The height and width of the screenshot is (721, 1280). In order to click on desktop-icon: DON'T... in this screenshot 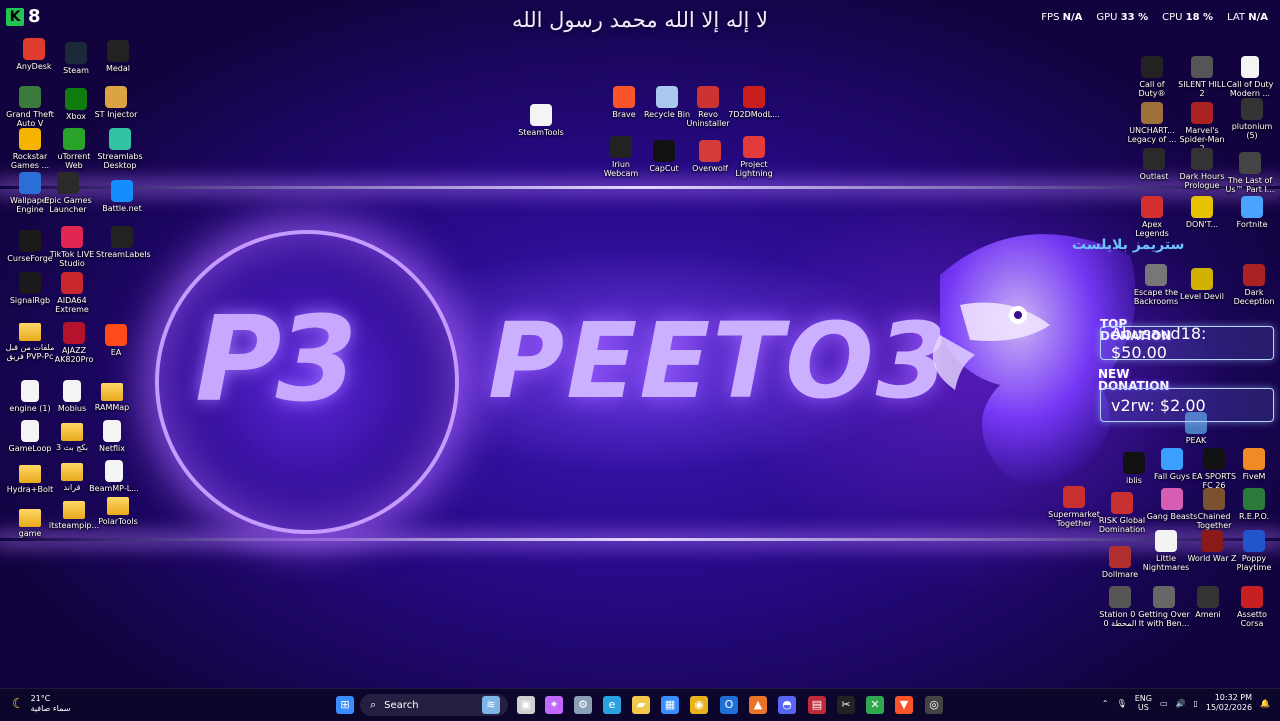, I will do `click(1202, 212)`.